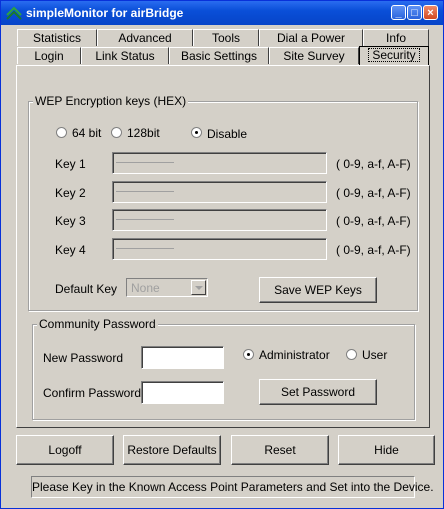 Image resolution: width=444 pixels, height=509 pixels. I want to click on key2-hint: ( 0-9, a-f, A-F), so click(373, 193).